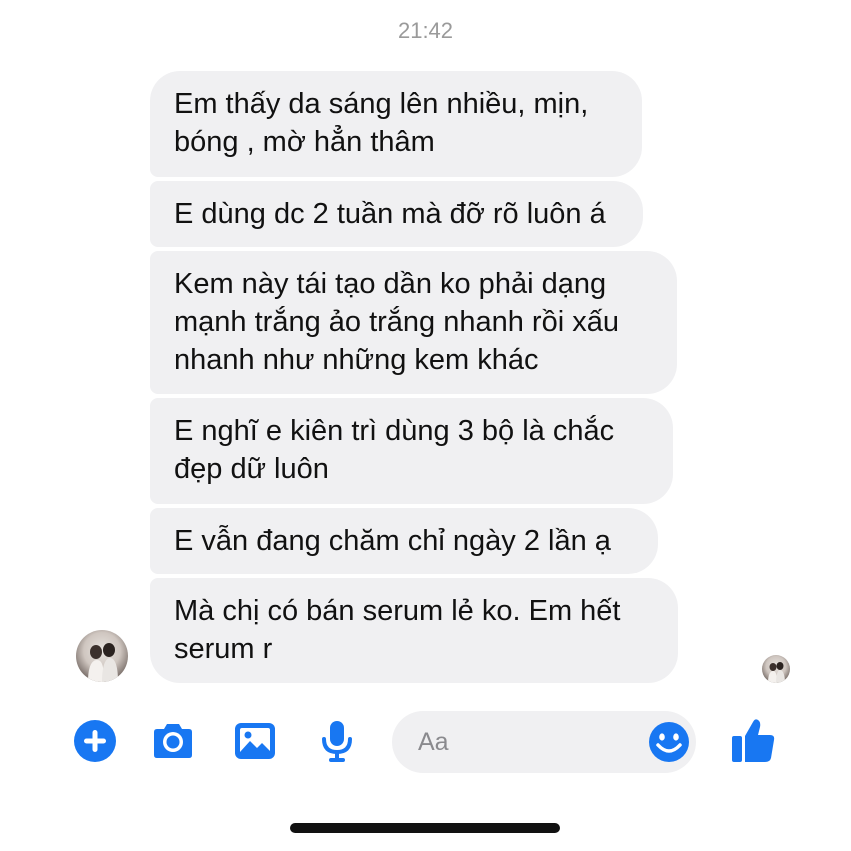 The width and height of the screenshot is (851, 851). I want to click on composer-bar: Aa, so click(425, 745).